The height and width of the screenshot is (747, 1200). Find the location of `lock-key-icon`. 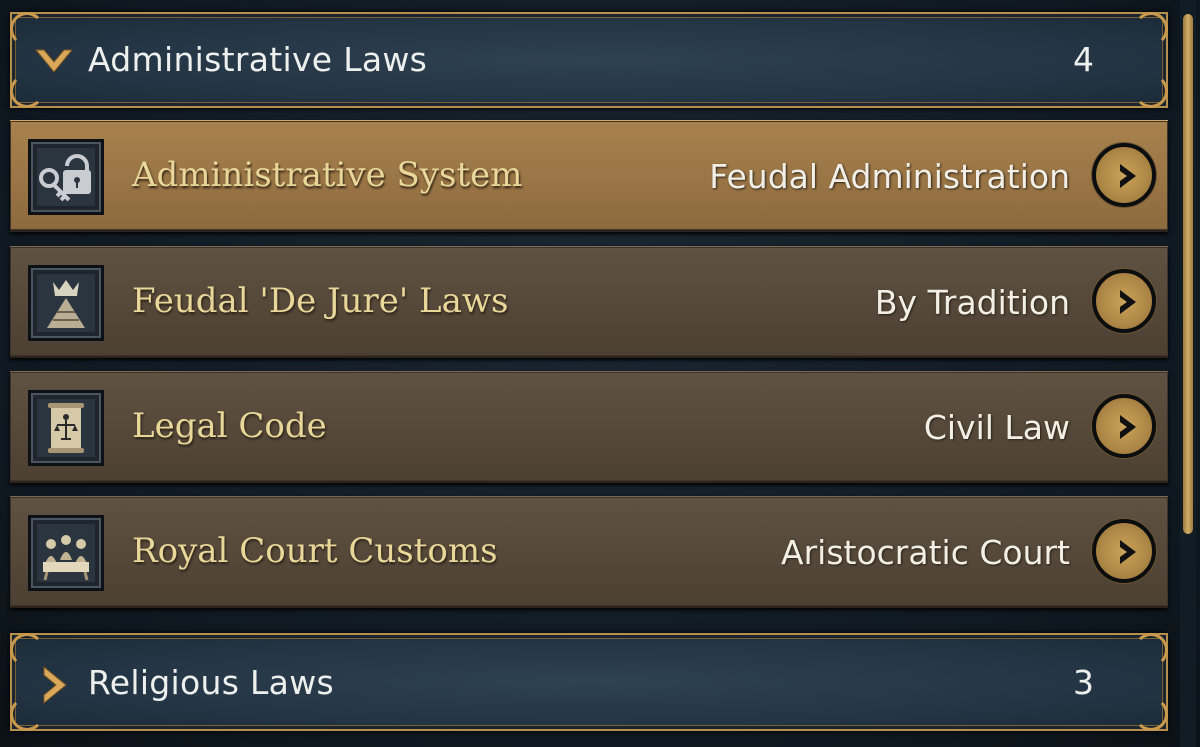

lock-key-icon is located at coordinates (66, 177).